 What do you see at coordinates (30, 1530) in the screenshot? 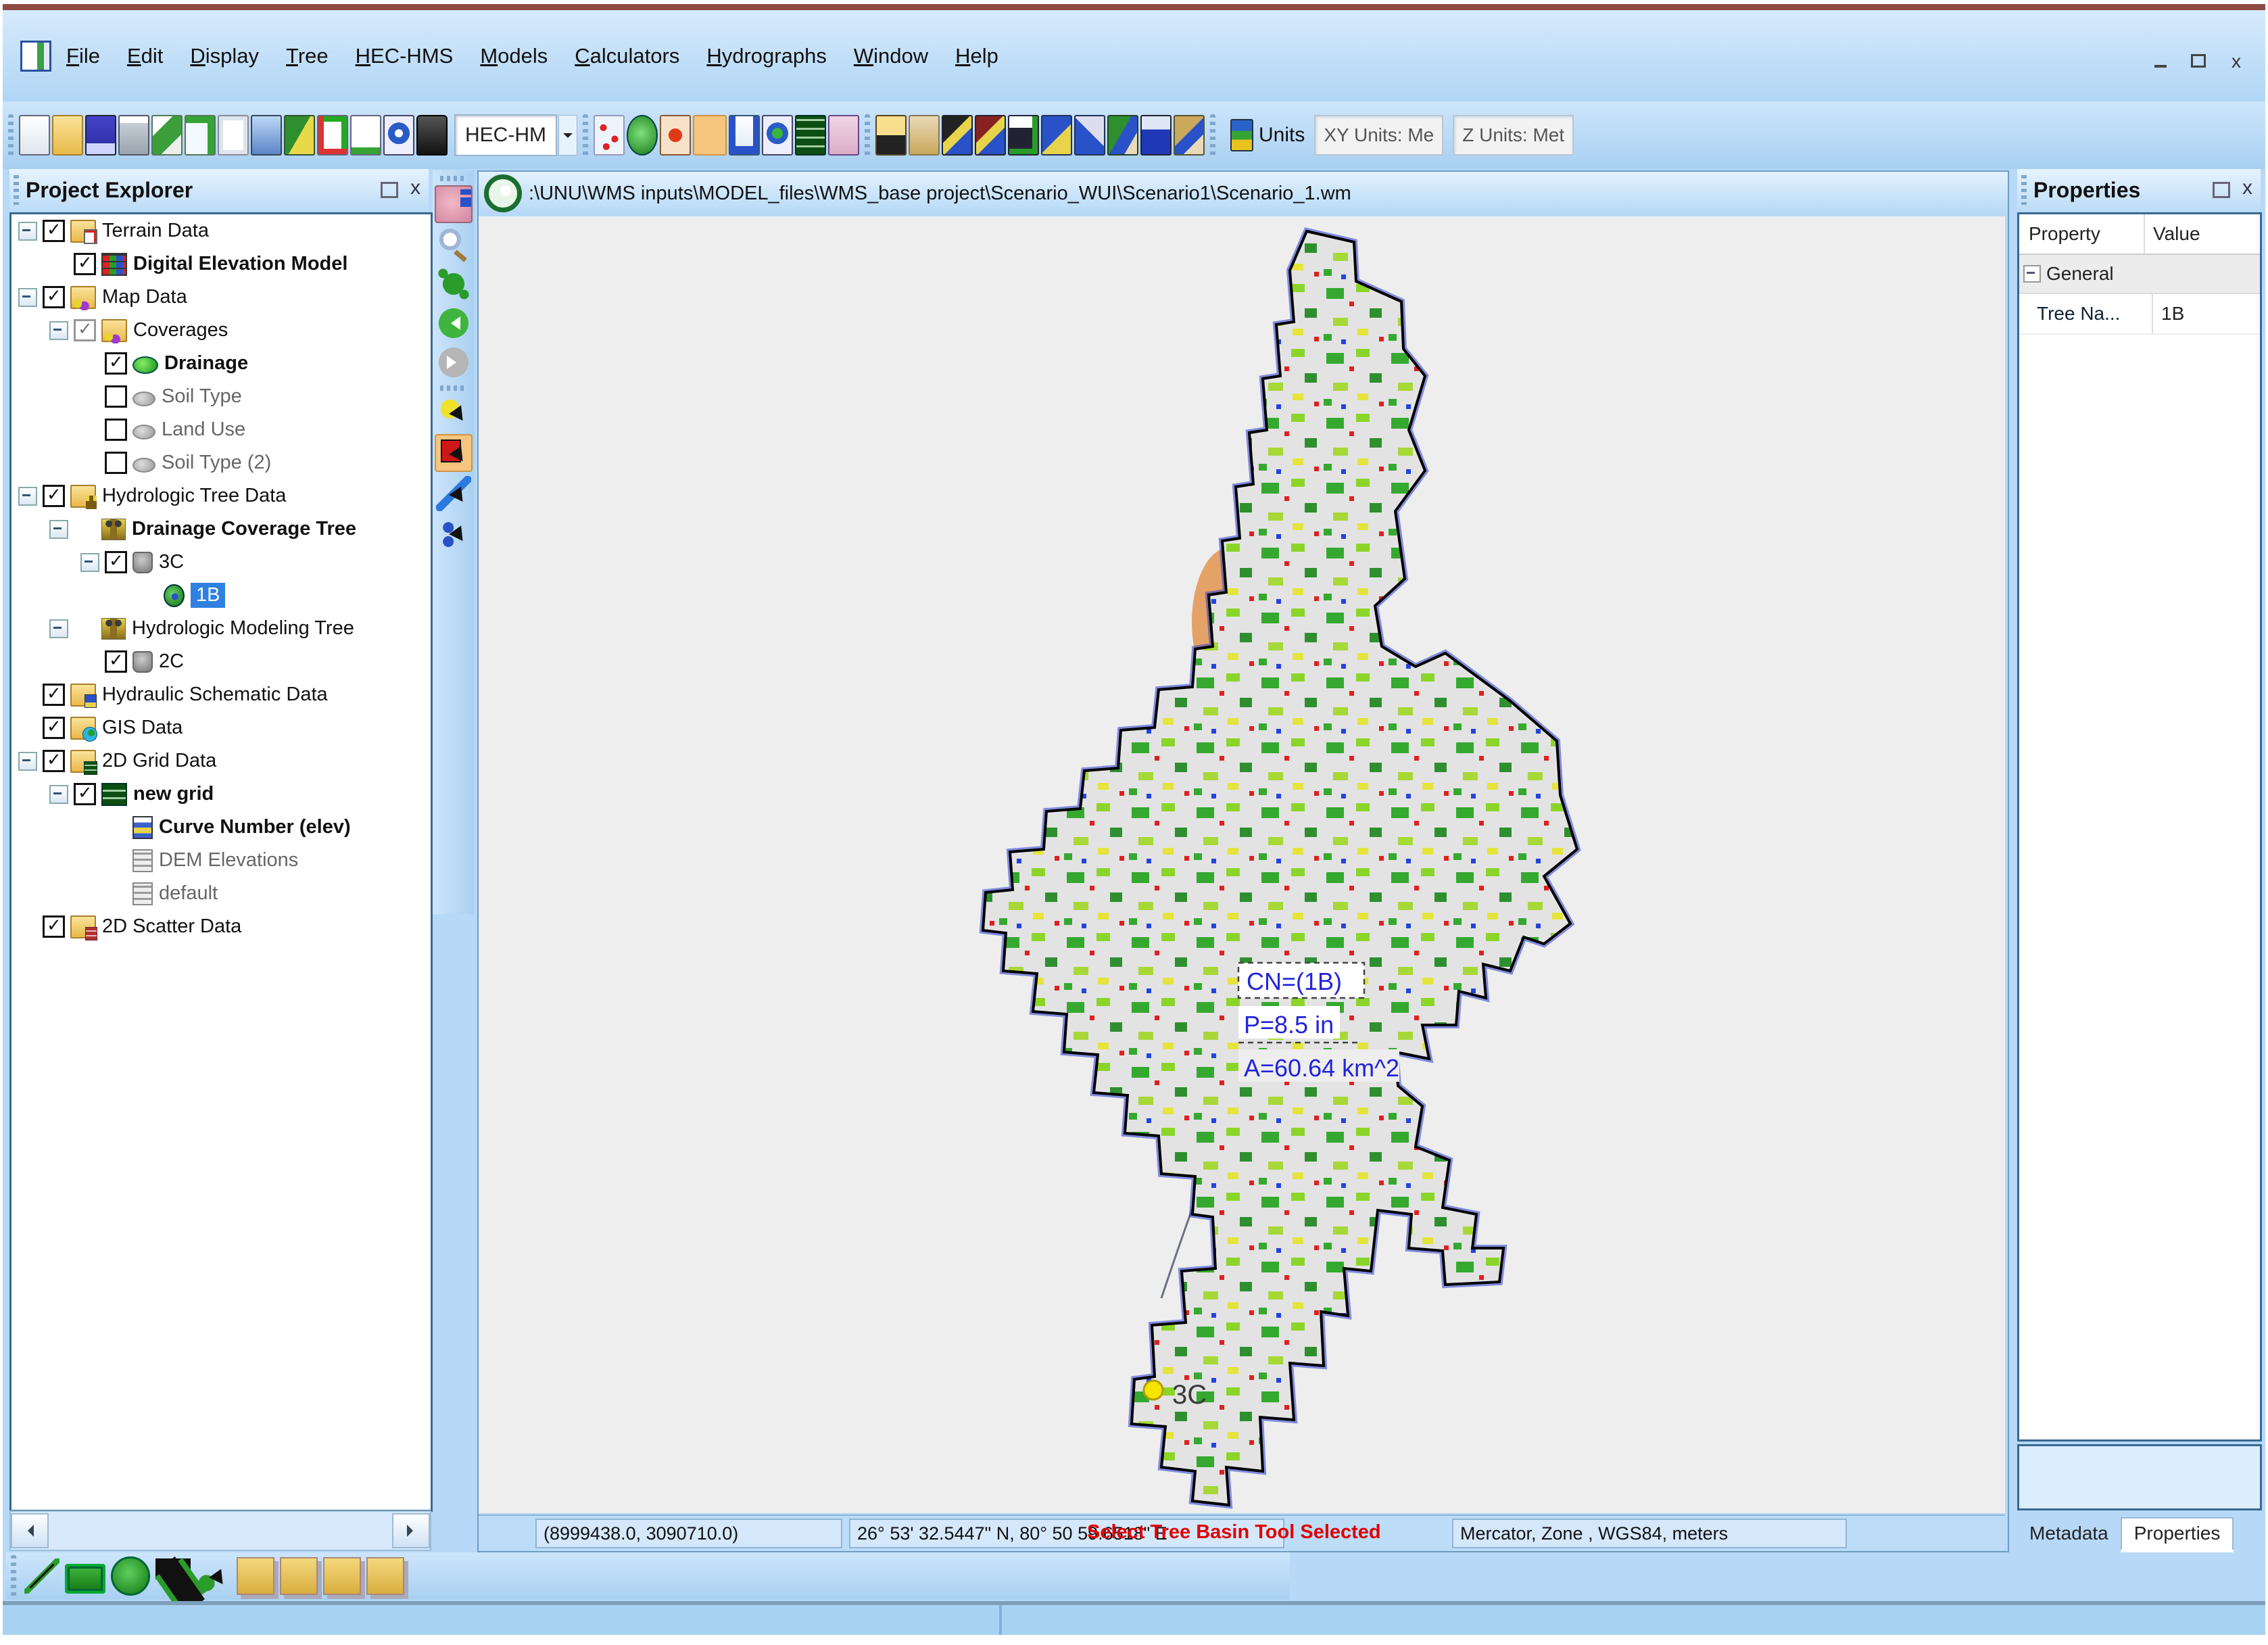
I see `scroll-left-icon` at bounding box center [30, 1530].